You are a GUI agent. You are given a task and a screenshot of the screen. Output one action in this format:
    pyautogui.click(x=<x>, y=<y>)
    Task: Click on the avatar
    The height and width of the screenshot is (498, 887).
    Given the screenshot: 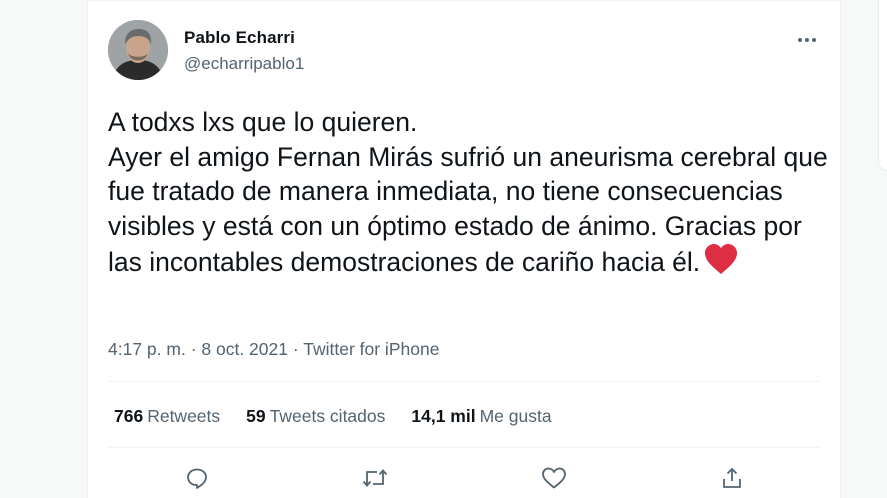 What is the action you would take?
    pyautogui.click(x=138, y=50)
    